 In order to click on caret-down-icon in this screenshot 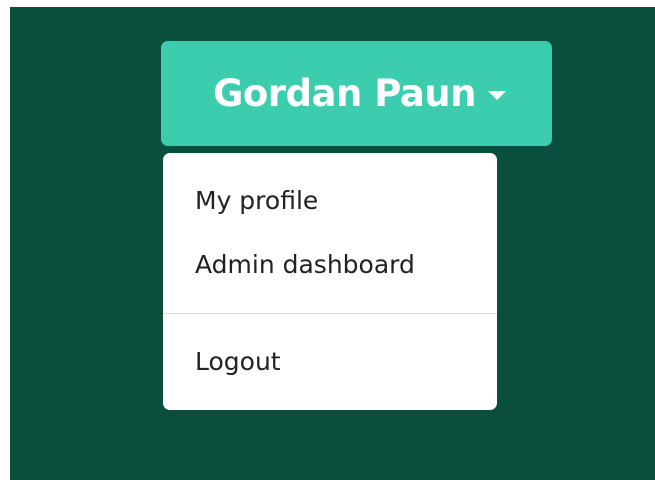, I will do `click(497, 95)`.